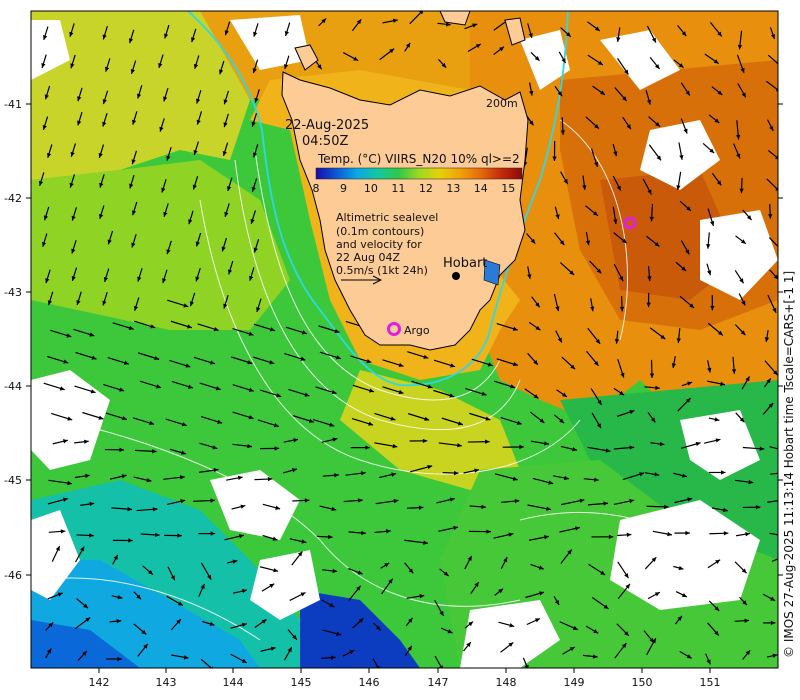 The width and height of the screenshot is (800, 700). I want to click on legend-line-3: and velocity for, so click(379, 244).